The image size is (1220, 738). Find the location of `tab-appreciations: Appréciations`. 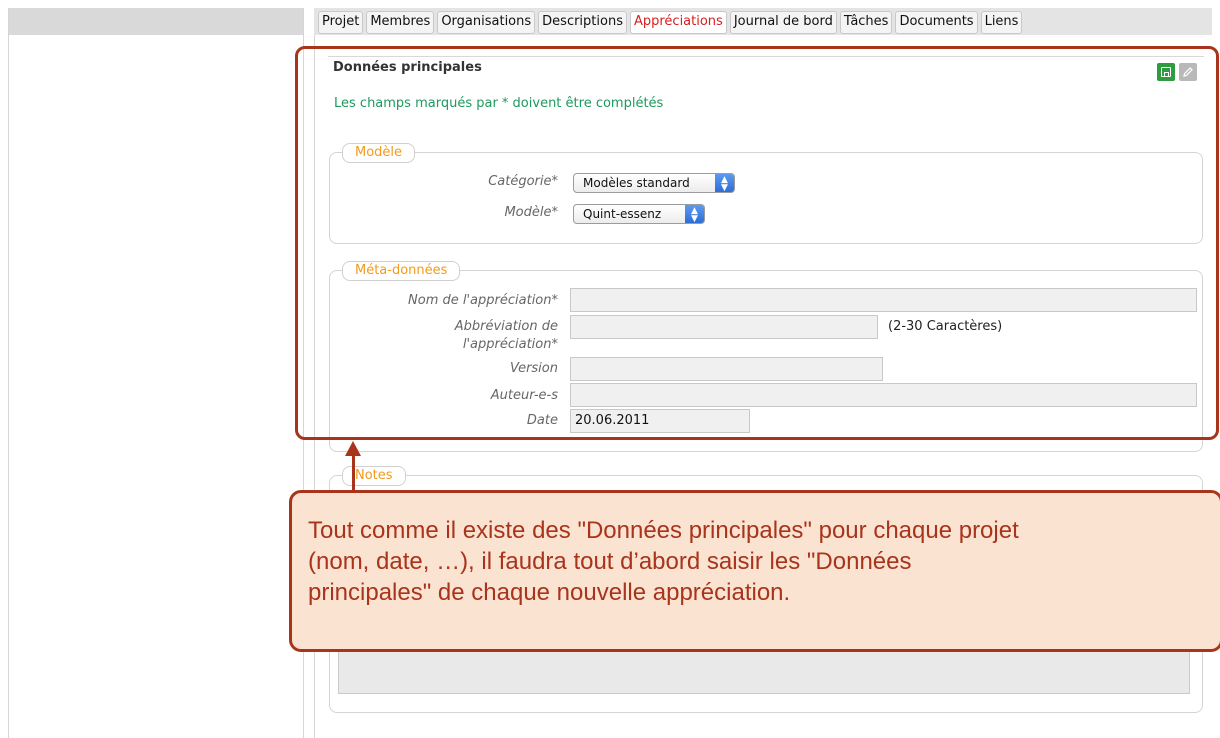

tab-appreciations: Appréciations is located at coordinates (678, 22).